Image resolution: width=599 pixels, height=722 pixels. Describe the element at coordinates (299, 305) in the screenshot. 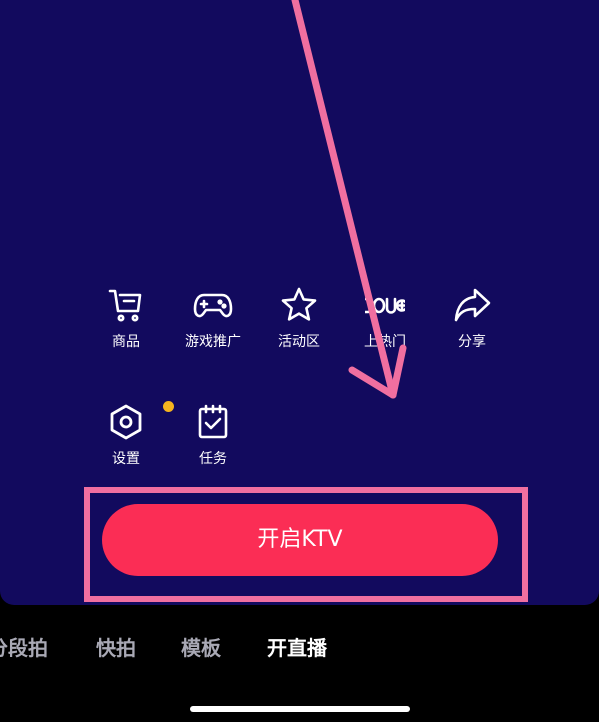

I see `star-icon` at that location.